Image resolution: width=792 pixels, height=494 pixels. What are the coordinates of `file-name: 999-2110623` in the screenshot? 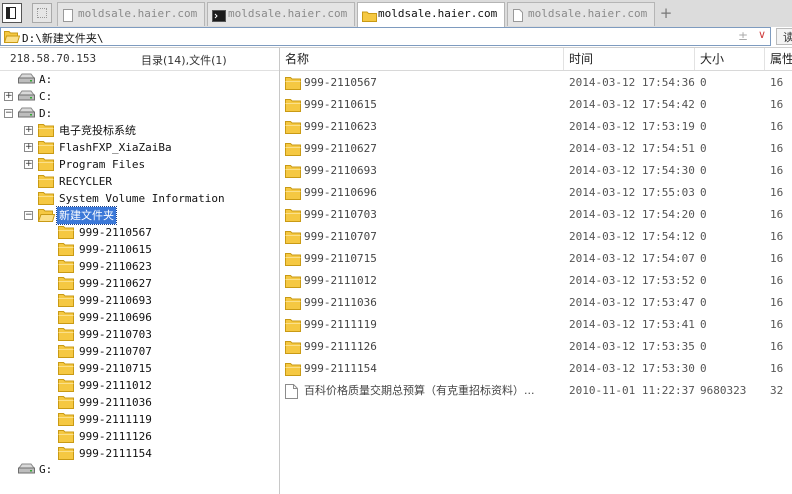 It's located at (340, 126).